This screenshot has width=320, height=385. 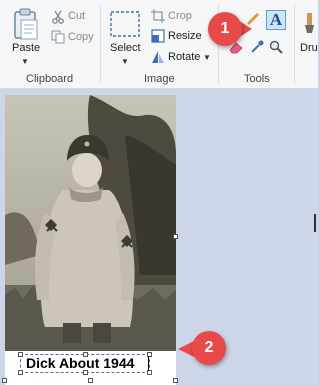 What do you see at coordinates (225, 29) in the screenshot?
I see `callout-badge-1: 1` at bounding box center [225, 29].